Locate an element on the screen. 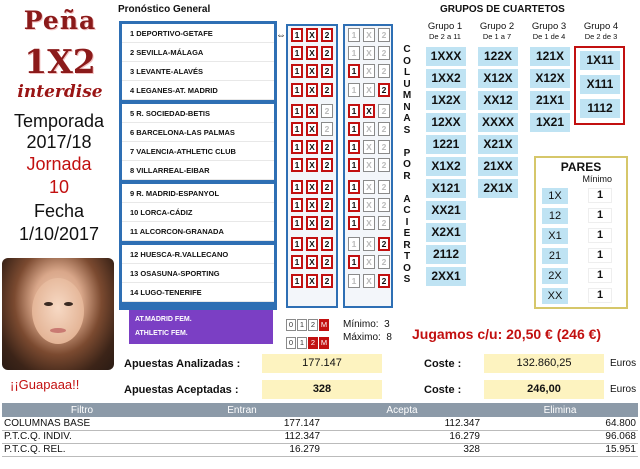 The height and width of the screenshot is (469, 640). match-row: 2 SEVILLA-MÁLAGA is located at coordinates (198, 52).